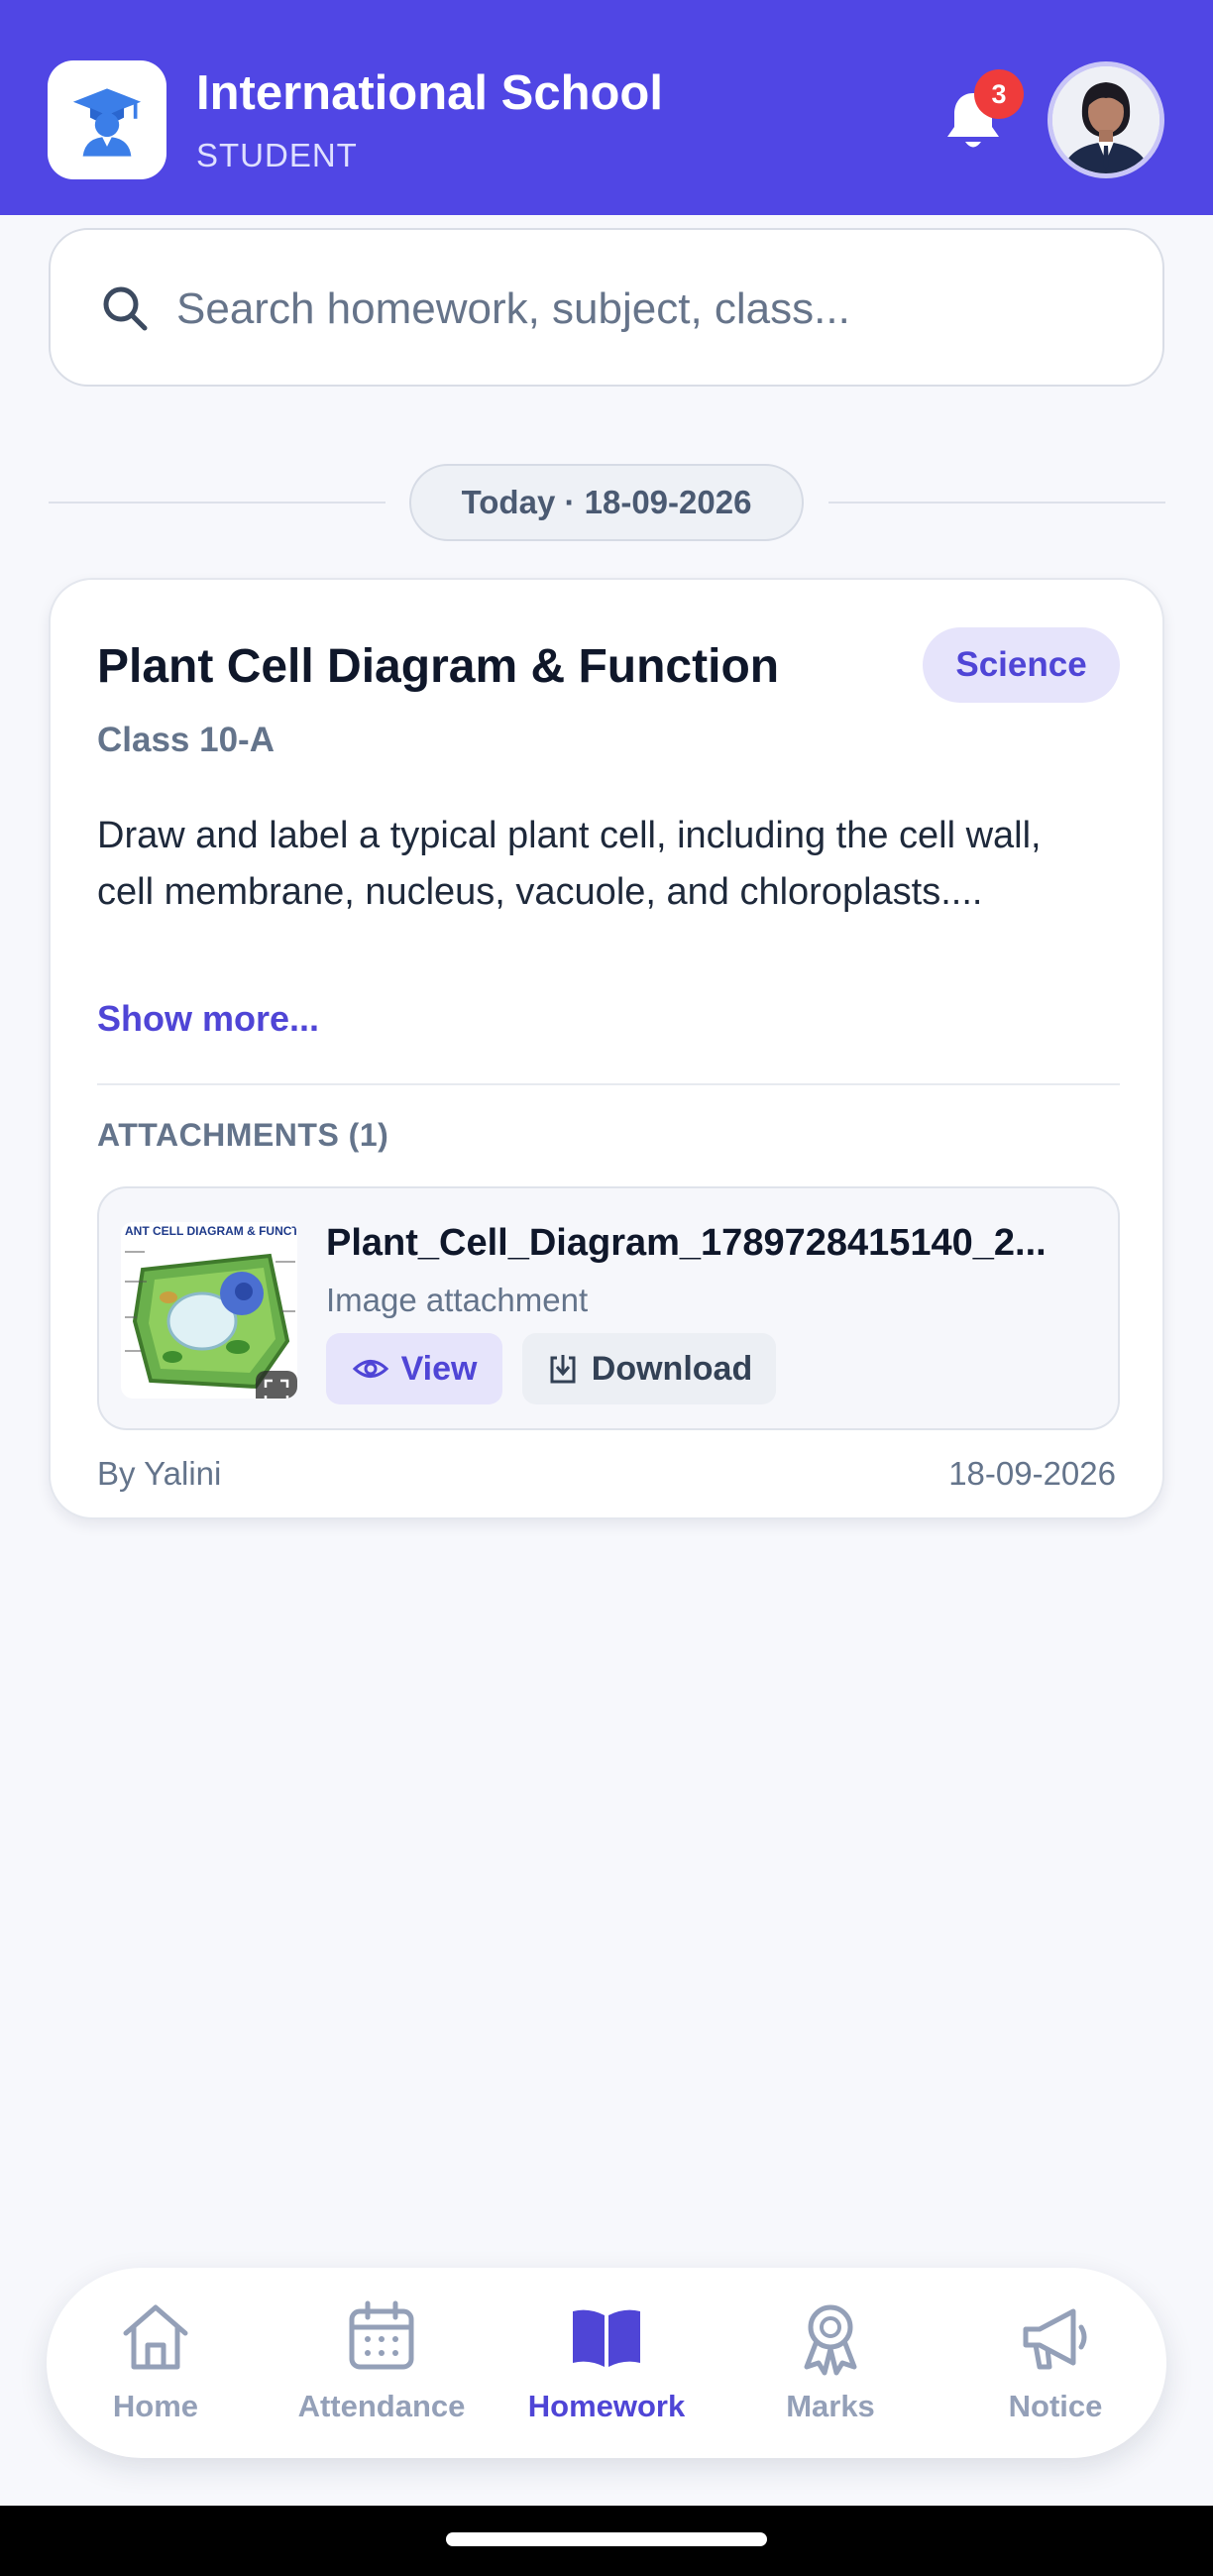 This screenshot has width=1213, height=2576. I want to click on nav-label-homework: Homework, so click(606, 2406).